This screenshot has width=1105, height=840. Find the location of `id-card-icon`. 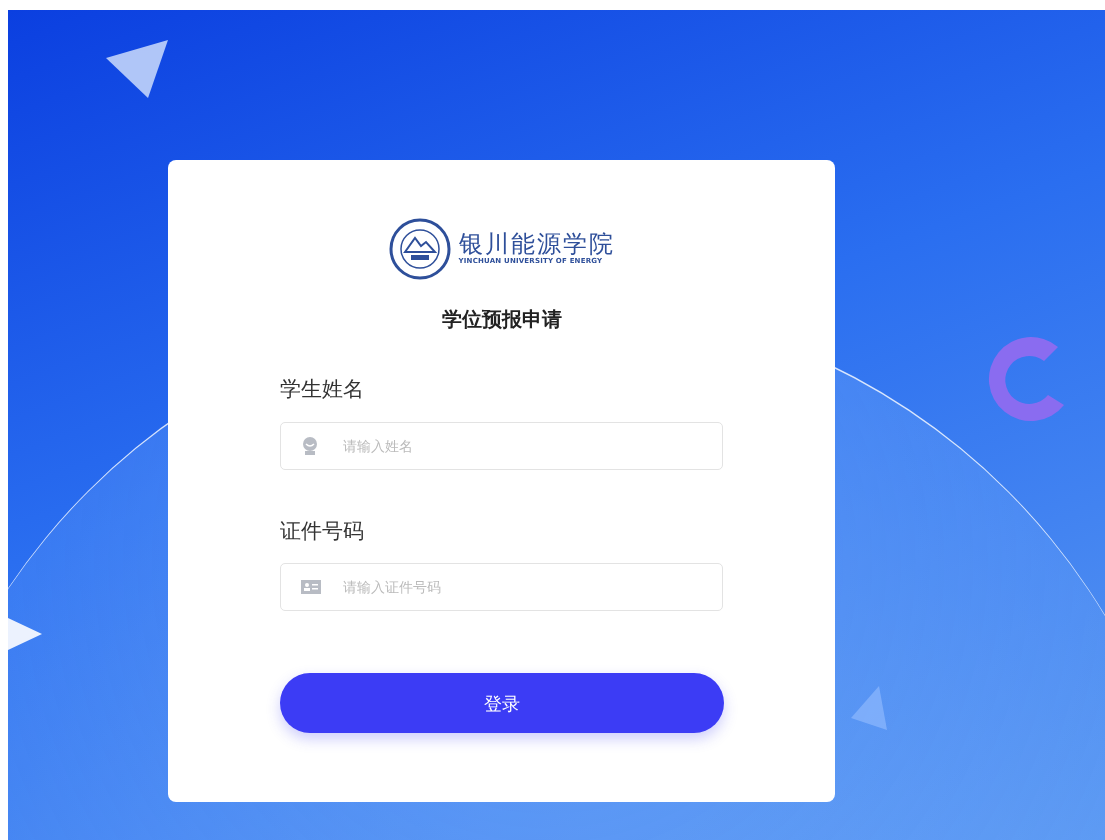

id-card-icon is located at coordinates (311, 587).